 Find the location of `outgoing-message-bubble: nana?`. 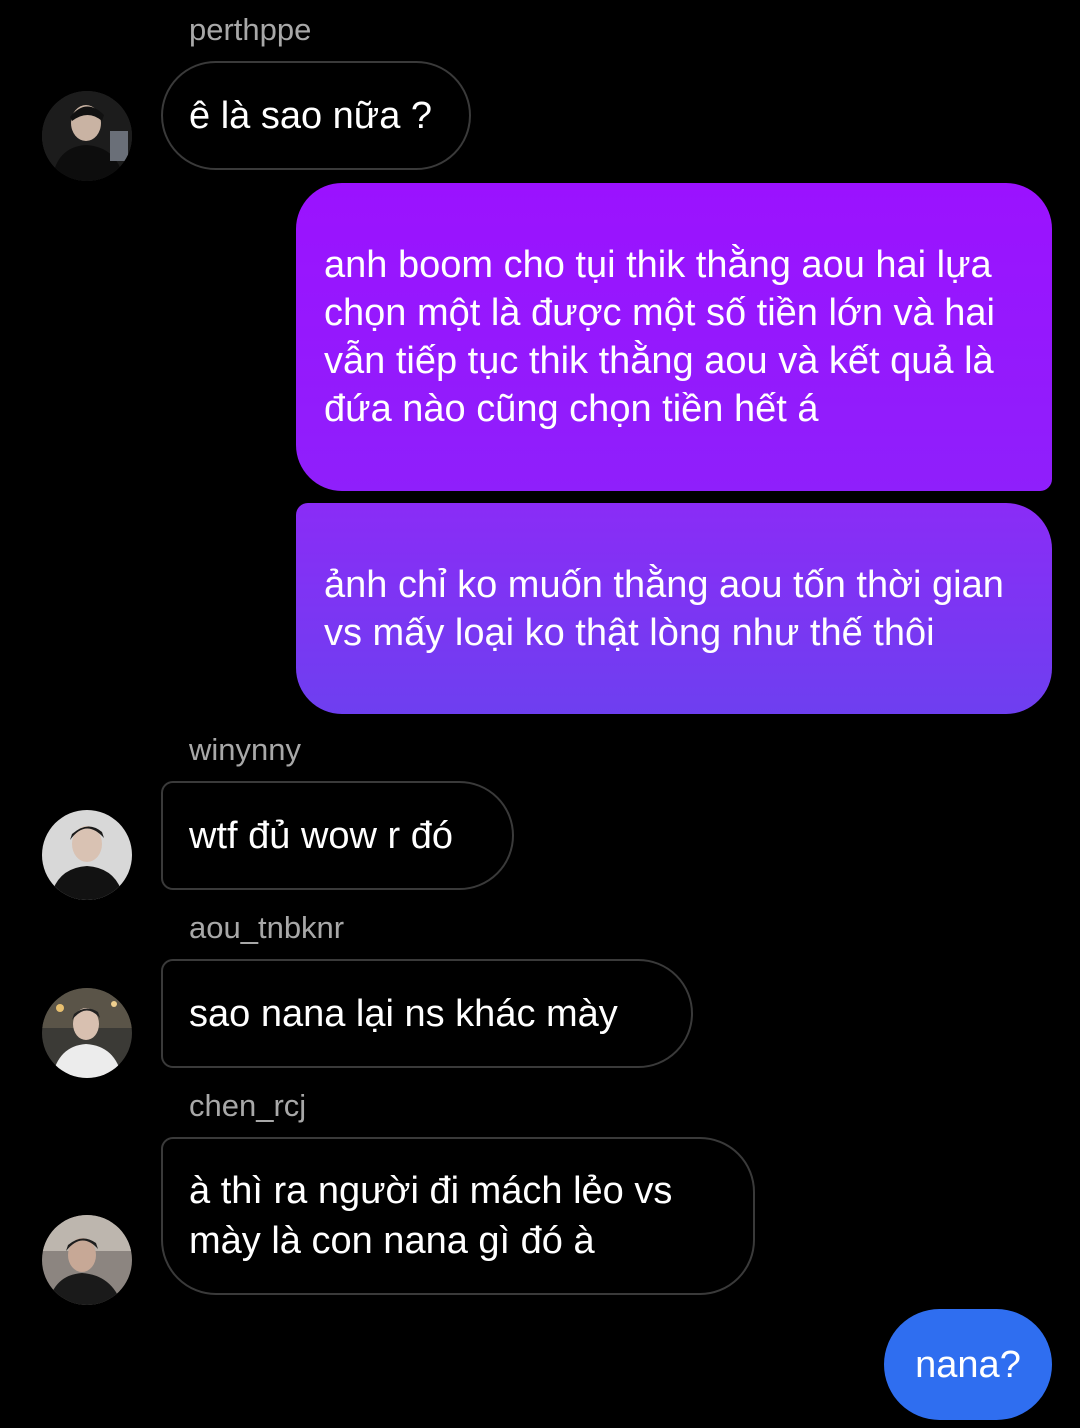

outgoing-message-bubble: nana? is located at coordinates (968, 1364).